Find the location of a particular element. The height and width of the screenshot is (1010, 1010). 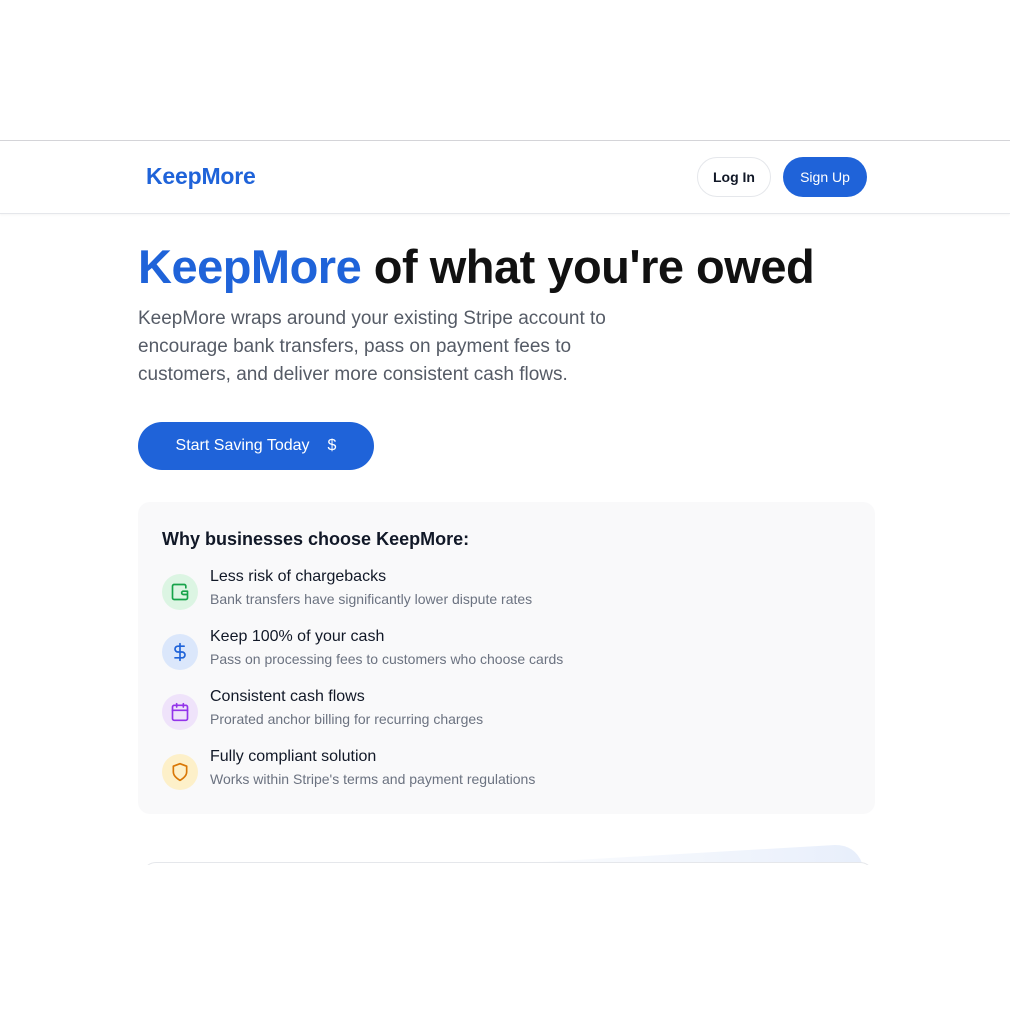

shield-icon is located at coordinates (180, 772).